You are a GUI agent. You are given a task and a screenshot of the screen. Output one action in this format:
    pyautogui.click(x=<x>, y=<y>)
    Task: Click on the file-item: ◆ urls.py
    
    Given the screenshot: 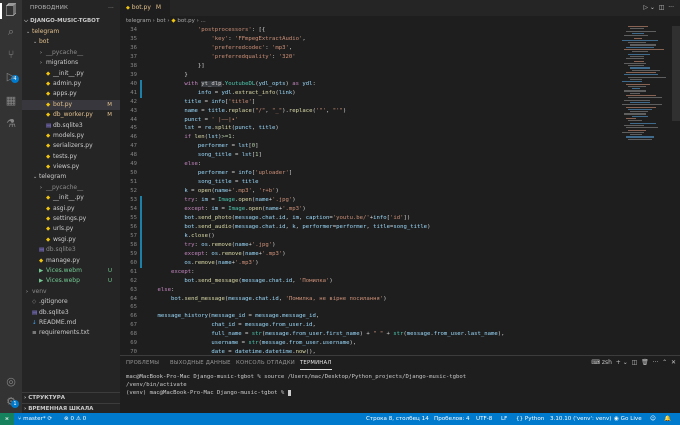 What is the action you would take?
    pyautogui.click(x=71, y=229)
    